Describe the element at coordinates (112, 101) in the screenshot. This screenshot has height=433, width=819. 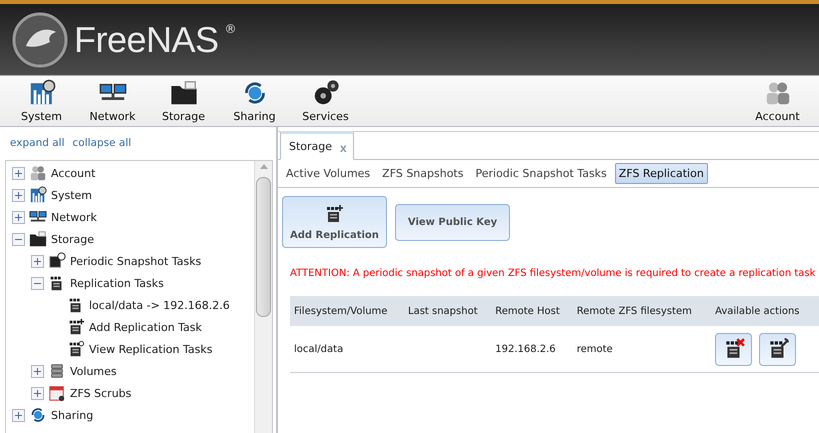
I see `toolbar-button: Network` at that location.